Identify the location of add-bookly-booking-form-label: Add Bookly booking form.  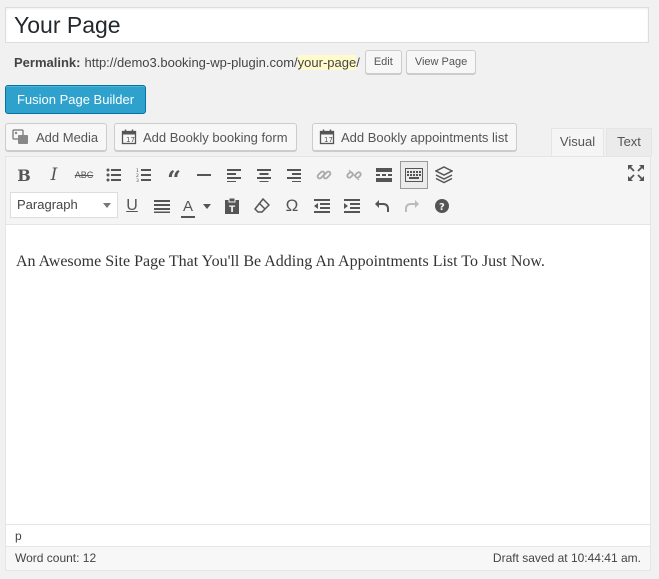
(215, 137).